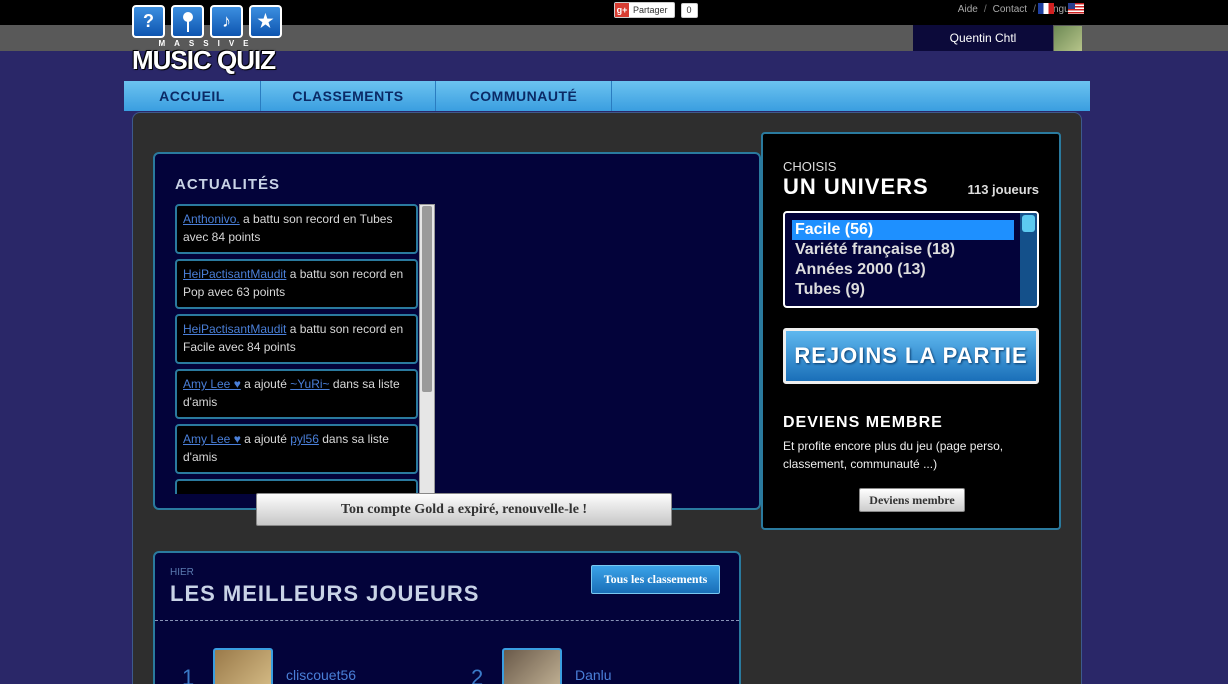  I want to click on share-label: Partager, so click(650, 10).